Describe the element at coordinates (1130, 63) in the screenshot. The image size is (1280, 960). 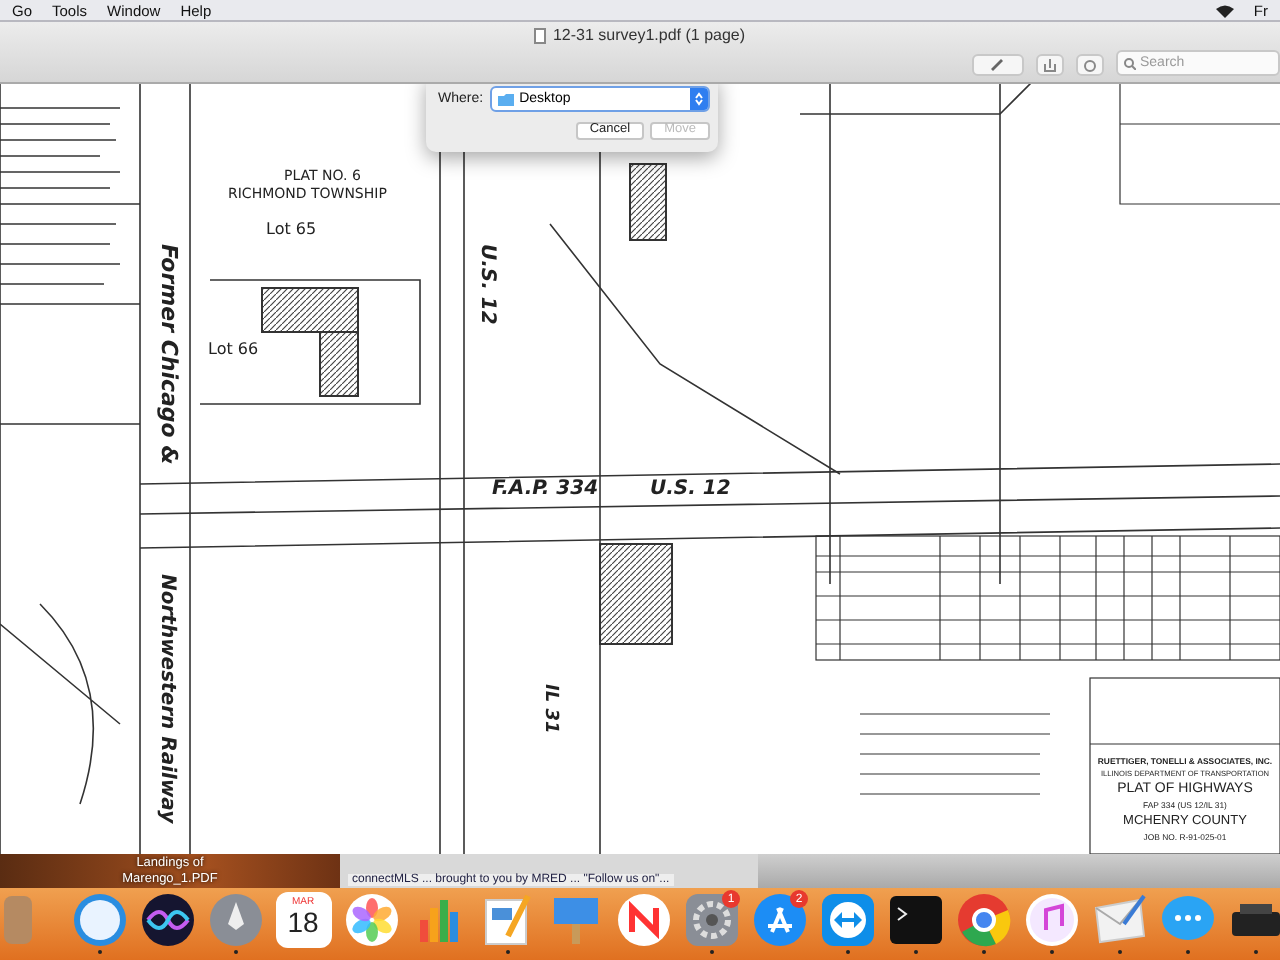
I see `search-icon` at that location.